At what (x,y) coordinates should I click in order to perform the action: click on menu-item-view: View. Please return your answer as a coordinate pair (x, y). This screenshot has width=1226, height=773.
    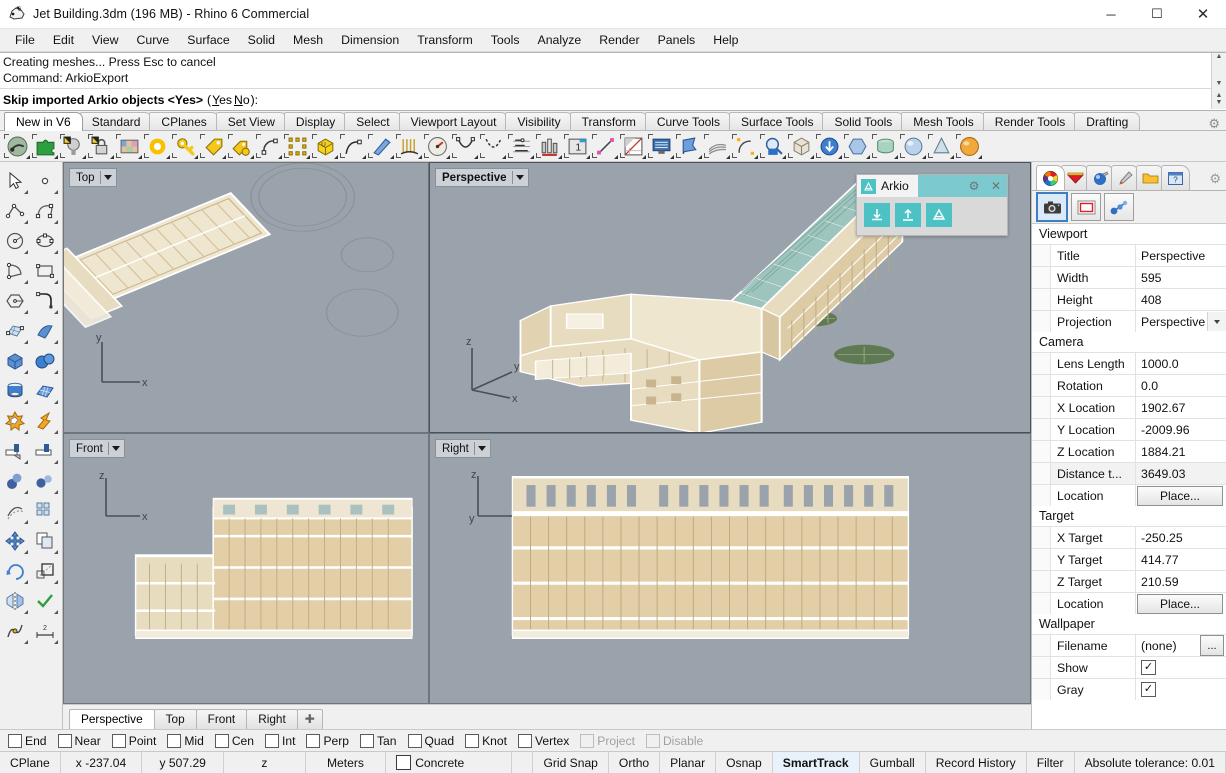
    Looking at the image, I should click on (105, 40).